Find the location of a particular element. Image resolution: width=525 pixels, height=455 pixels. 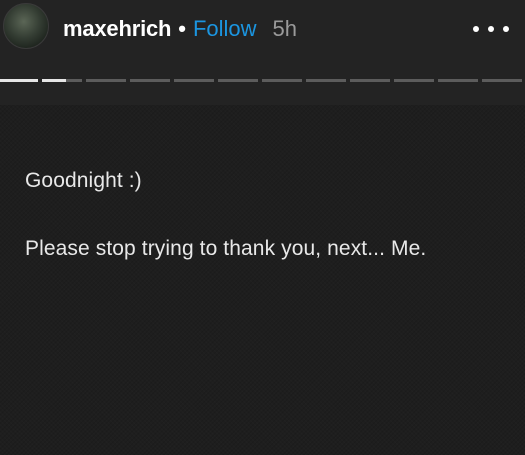

more-options-icon is located at coordinates (491, 29).